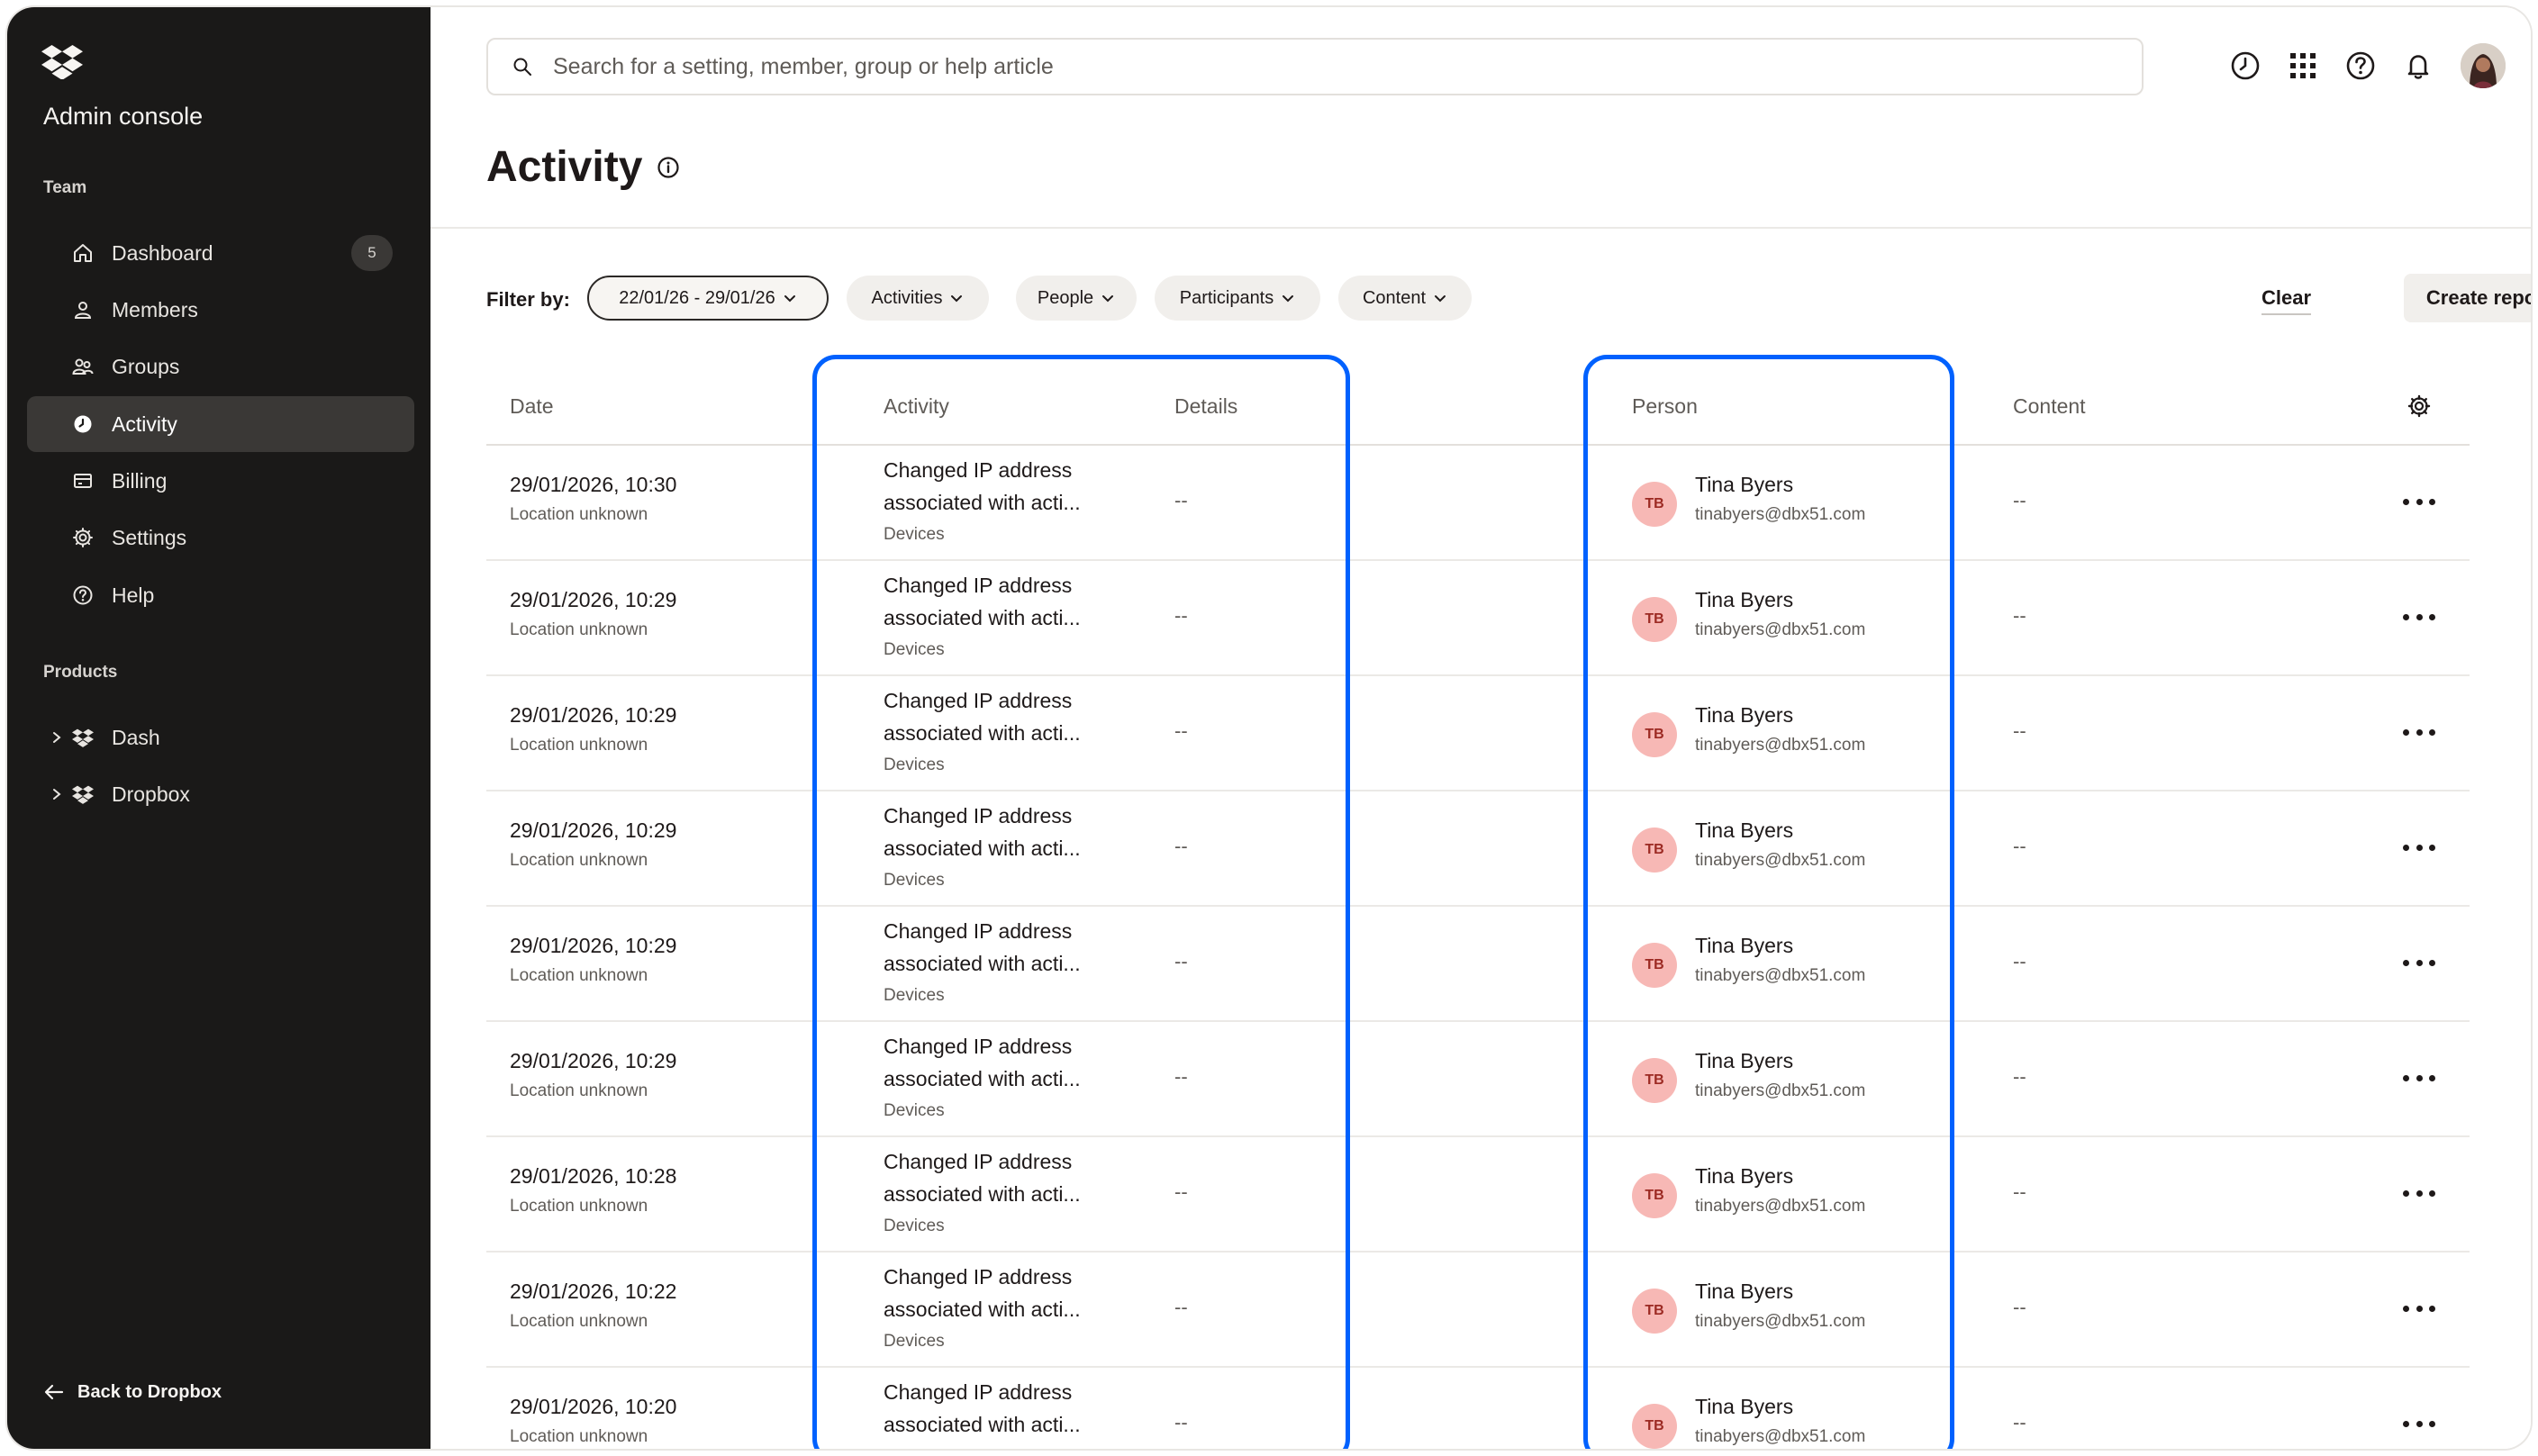  Describe the element at coordinates (2467, 298) in the screenshot. I see `create-report-button: Create report` at that location.